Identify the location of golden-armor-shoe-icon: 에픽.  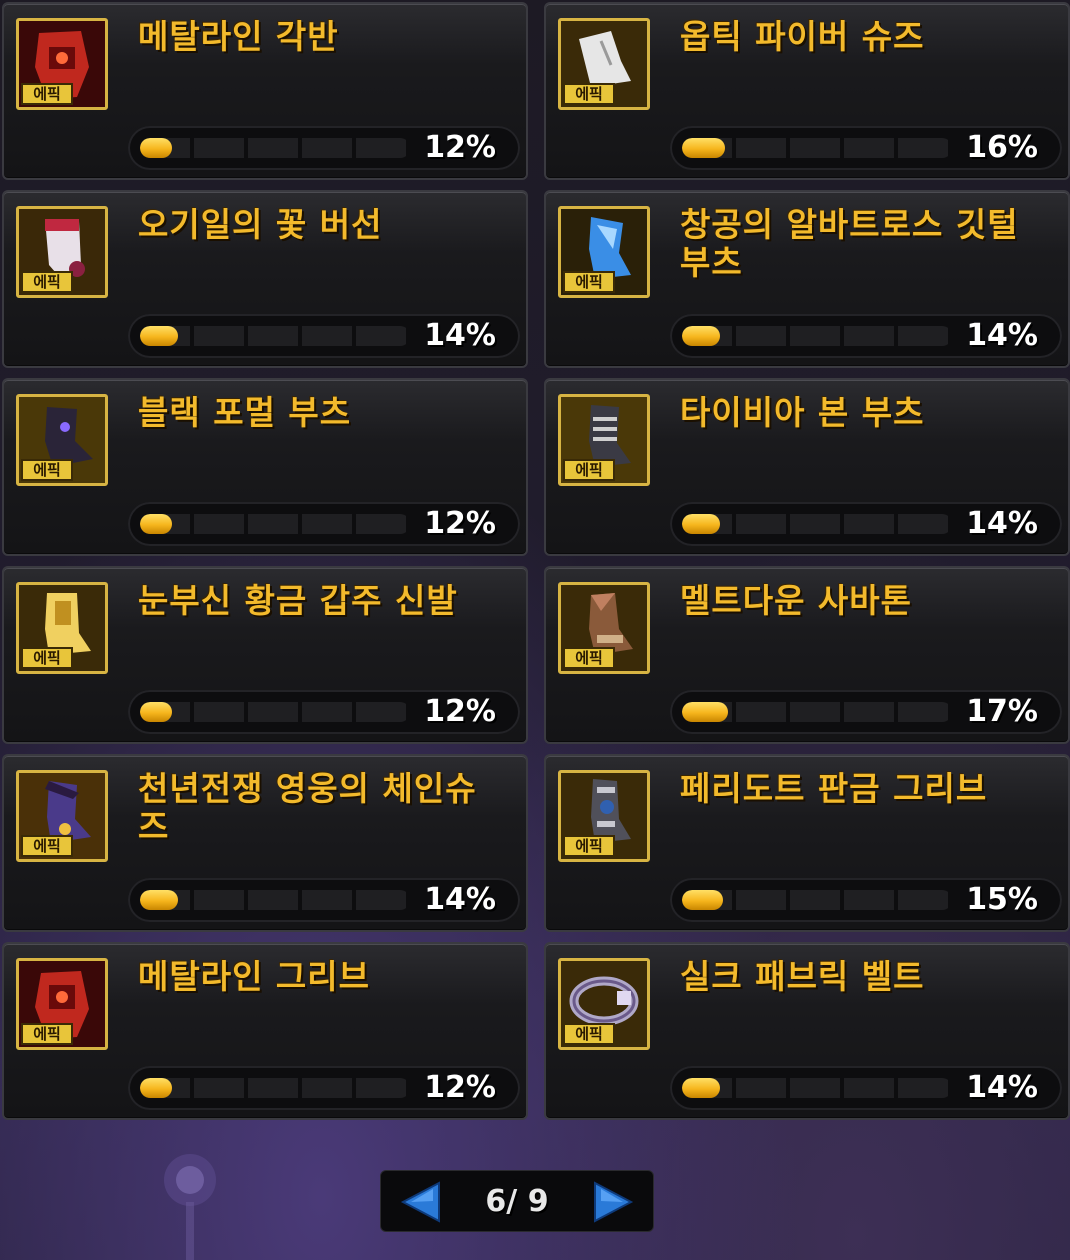
(62, 628).